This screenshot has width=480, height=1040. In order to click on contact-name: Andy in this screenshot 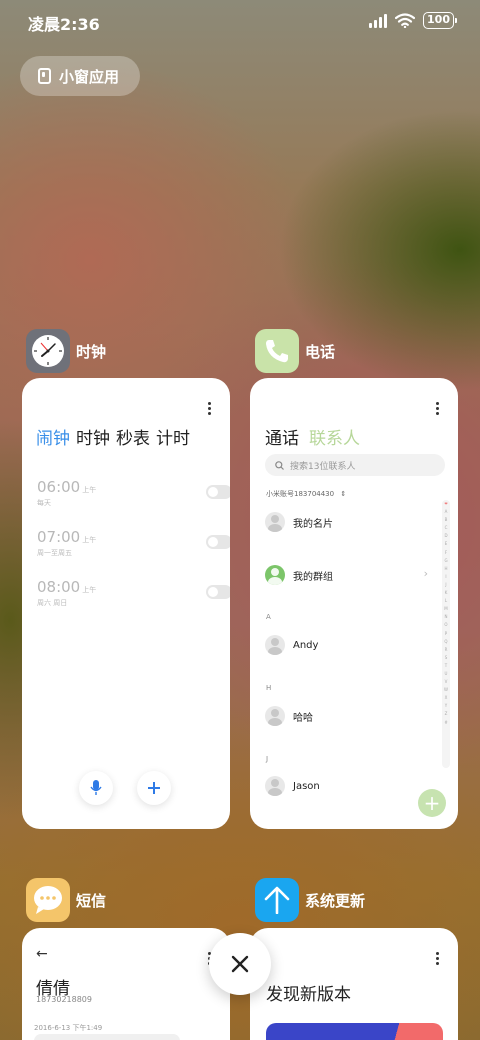, I will do `click(306, 645)`.